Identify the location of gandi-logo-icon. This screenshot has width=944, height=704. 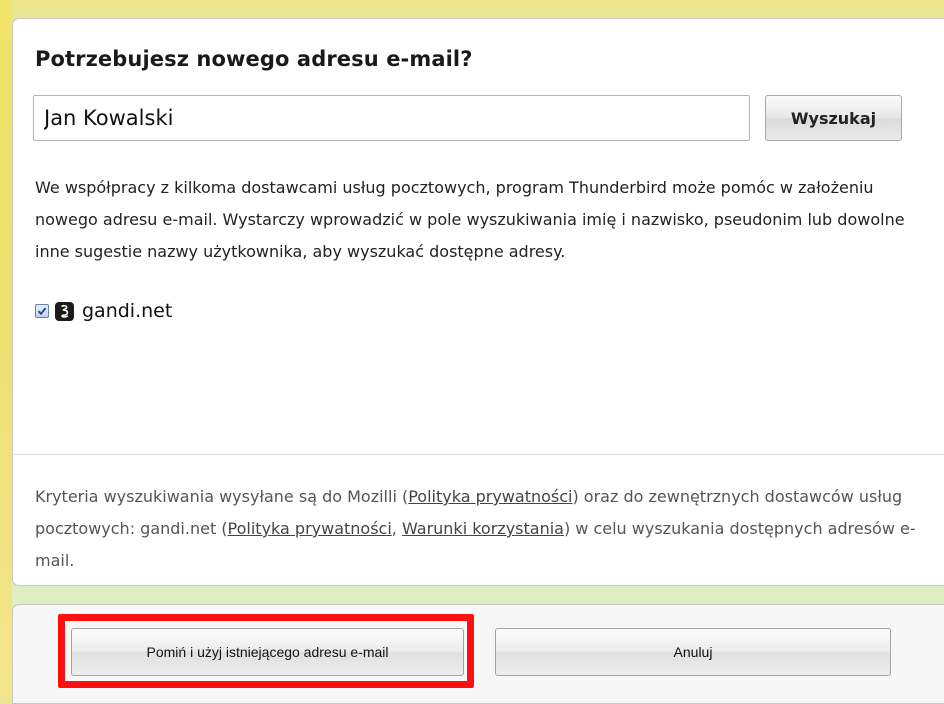
(64, 311).